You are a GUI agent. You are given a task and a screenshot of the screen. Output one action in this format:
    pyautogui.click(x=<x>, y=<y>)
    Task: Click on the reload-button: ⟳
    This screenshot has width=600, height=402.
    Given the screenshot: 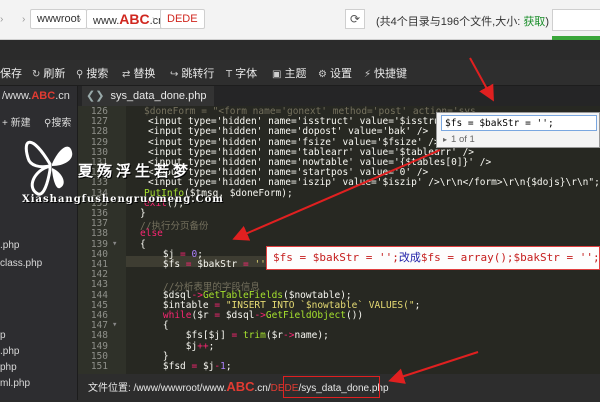 What is the action you would take?
    pyautogui.click(x=355, y=19)
    